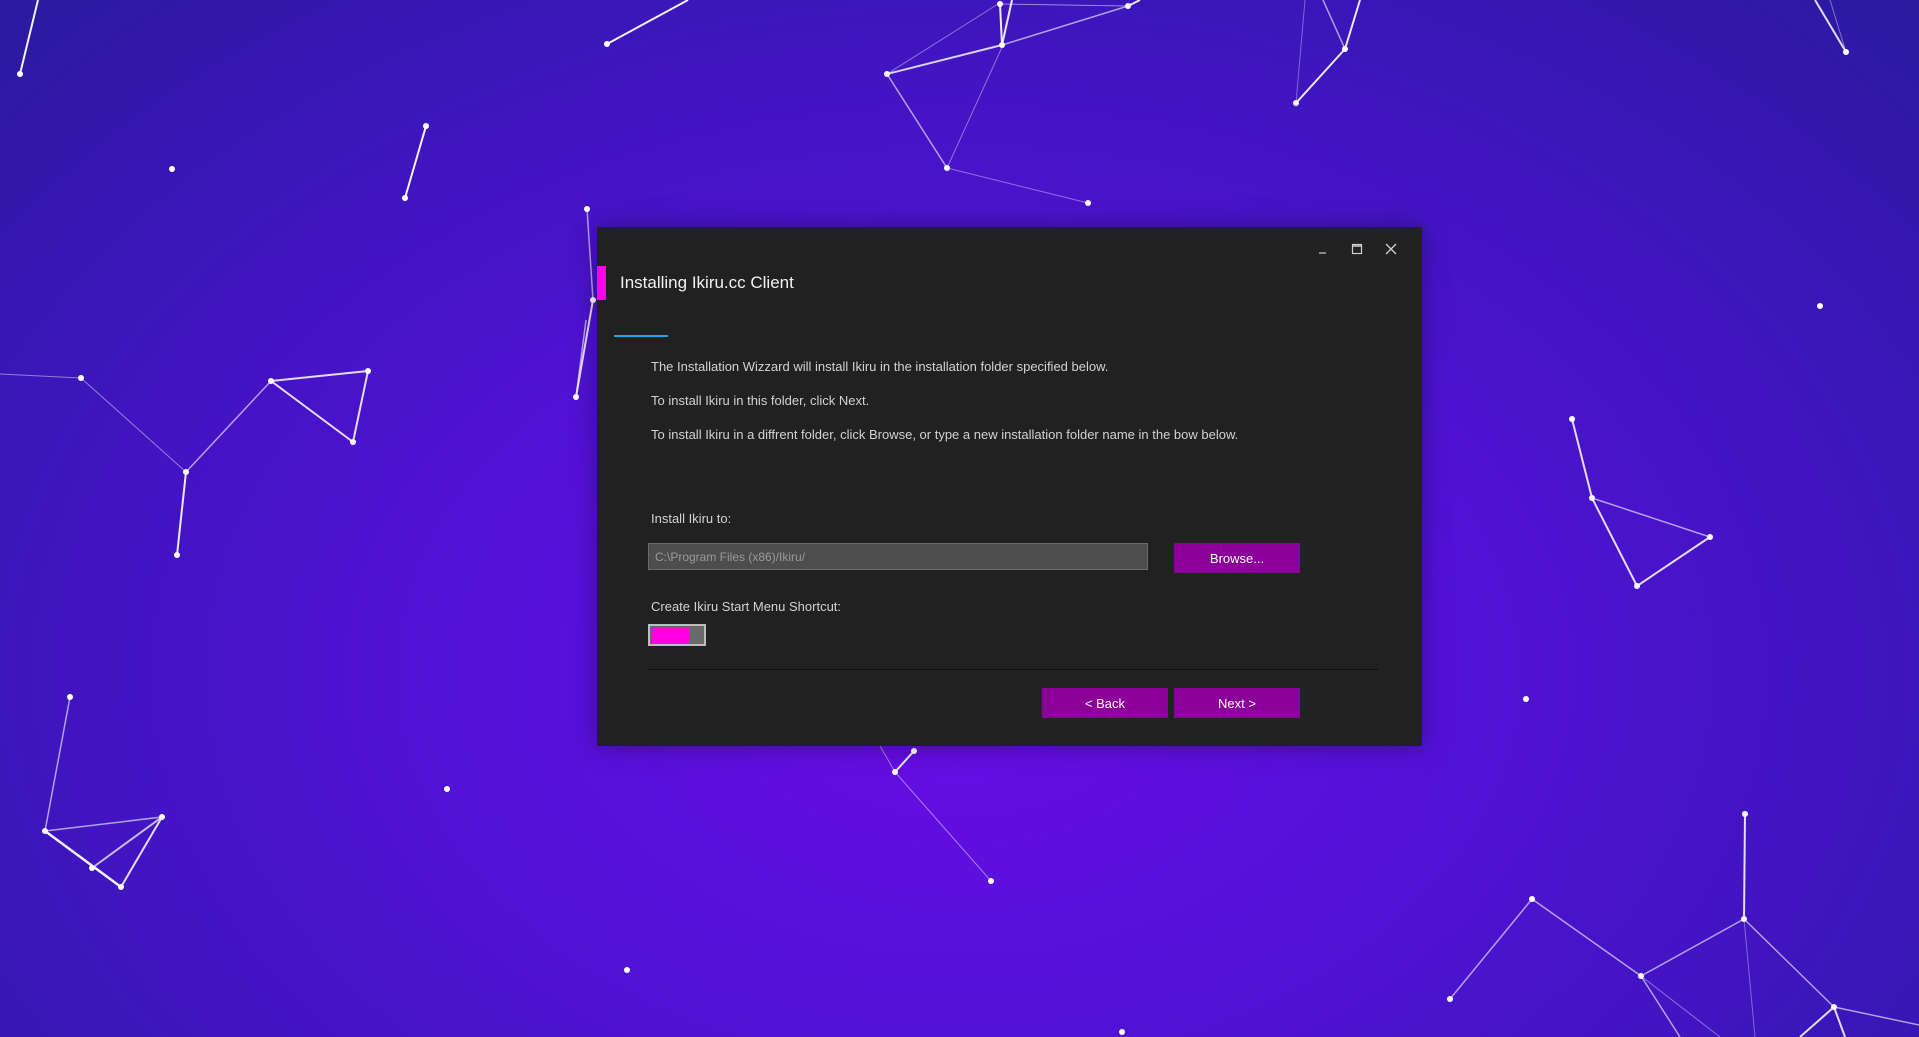 This screenshot has width=1919, height=1037. I want to click on close-icon, so click(1391, 249).